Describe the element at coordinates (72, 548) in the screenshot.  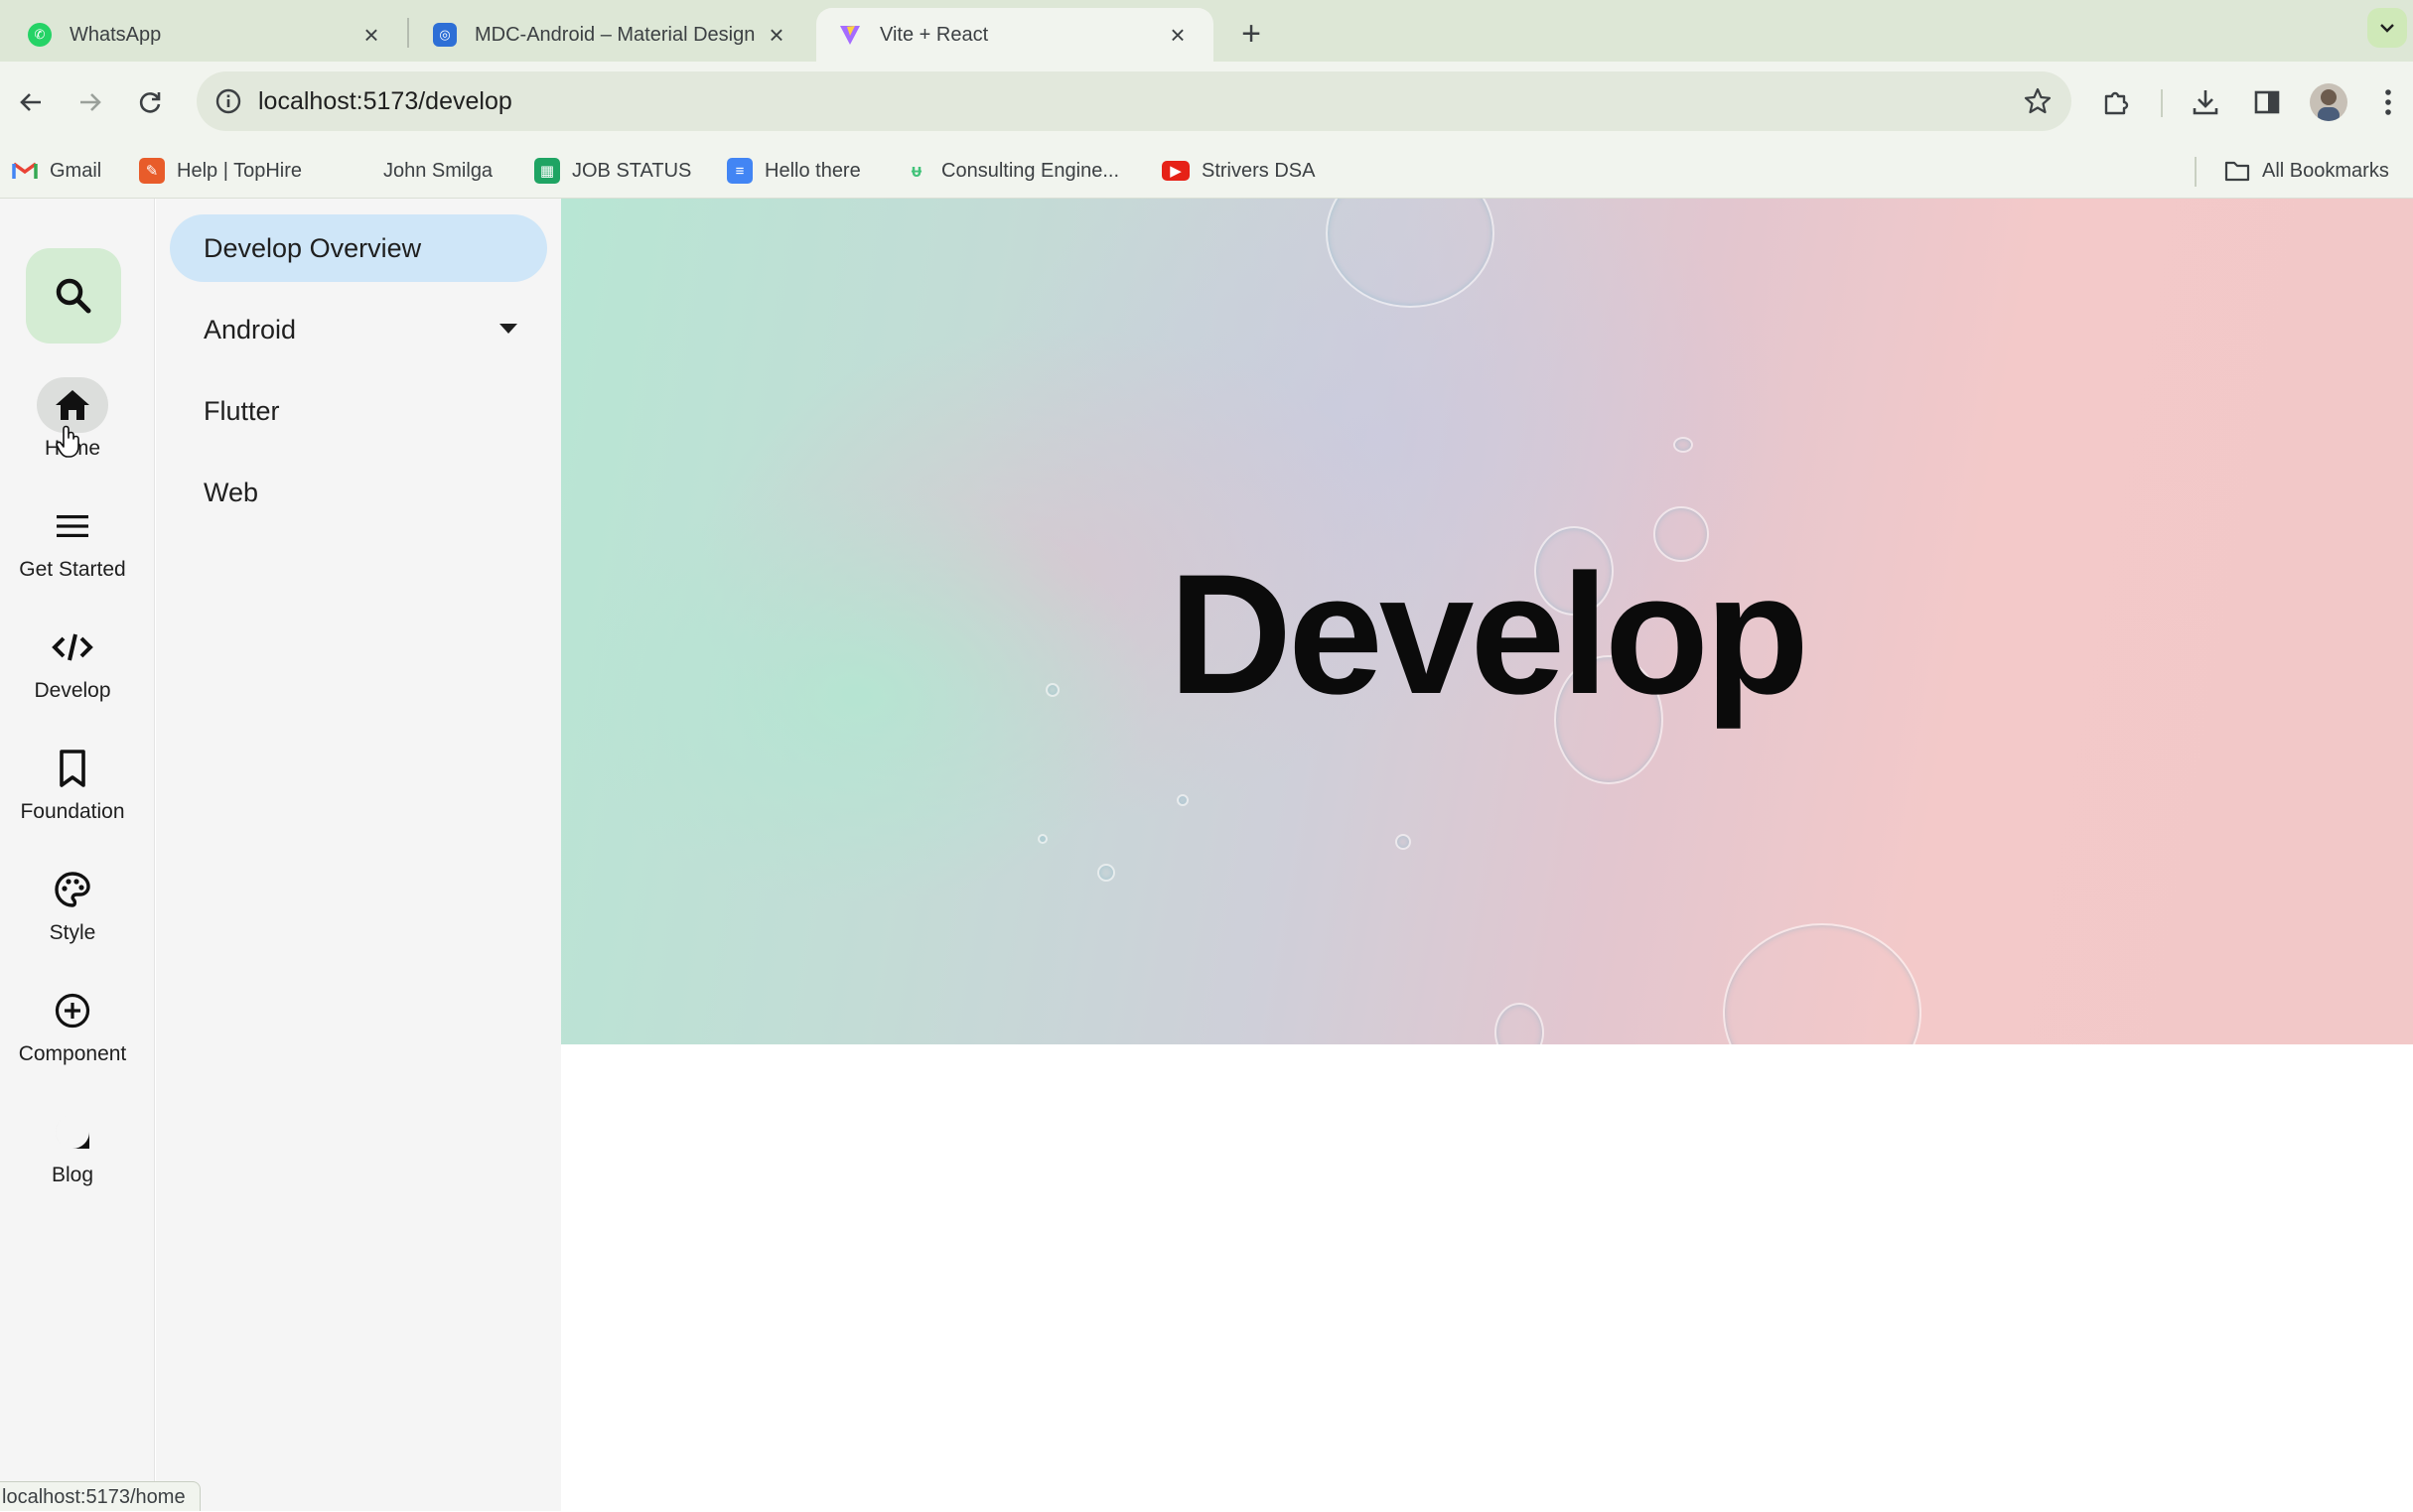
I see `rail-item-get-started: Get Started` at that location.